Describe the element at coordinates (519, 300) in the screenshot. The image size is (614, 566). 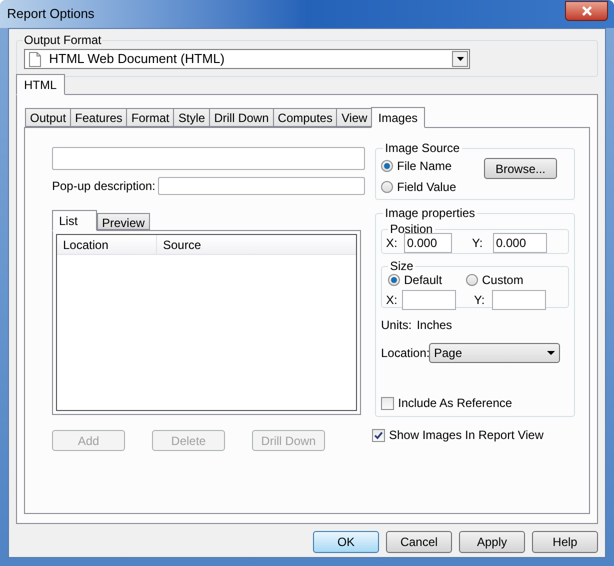
I see `height-field` at that location.